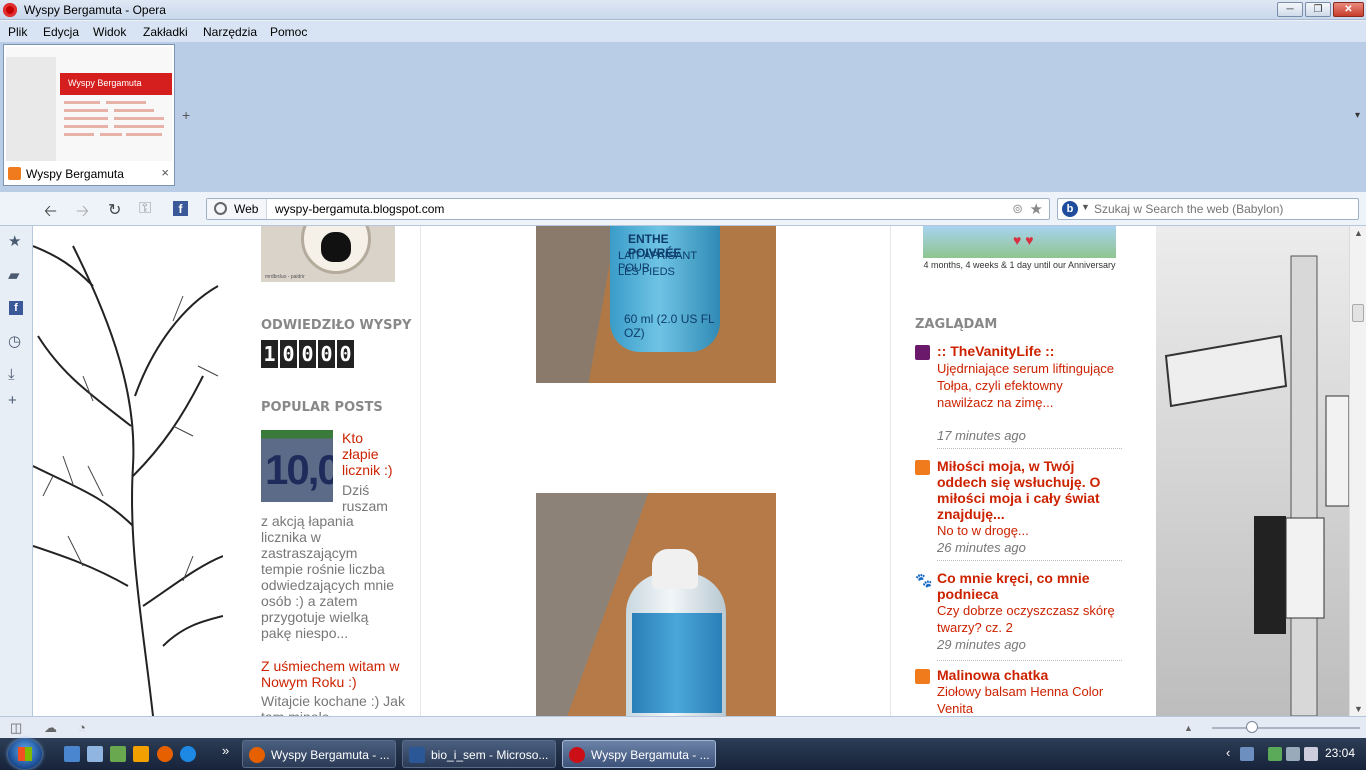  What do you see at coordinates (14, 341) in the screenshot?
I see `history-clock-icon: ◷` at bounding box center [14, 341].